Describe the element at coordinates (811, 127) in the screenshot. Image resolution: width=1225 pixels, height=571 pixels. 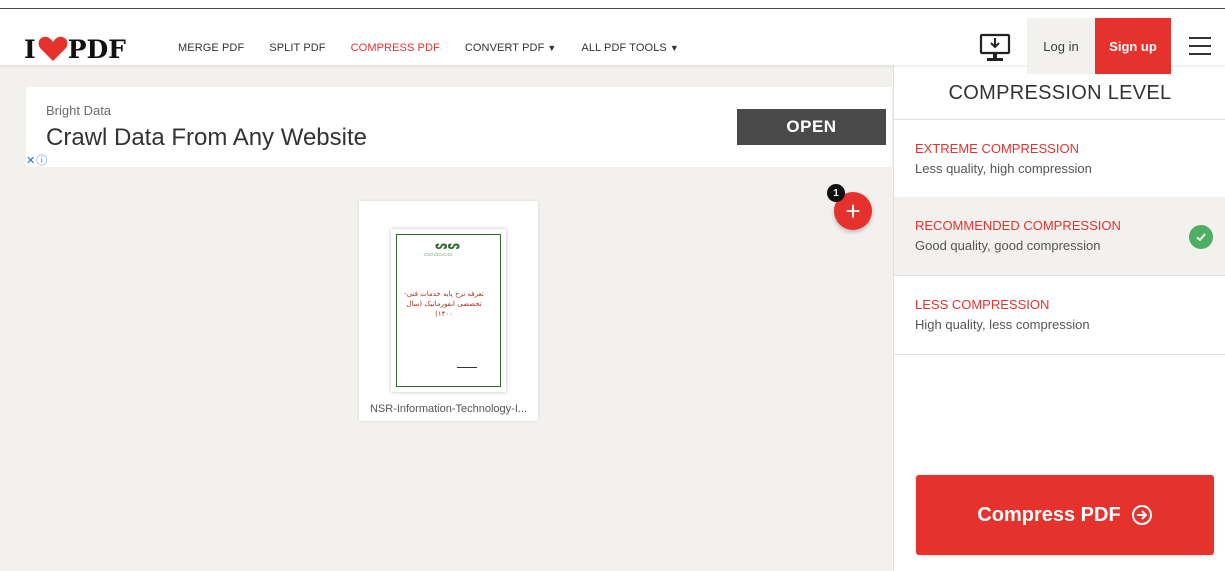
I see `ad-open-button: OPEN` at that location.